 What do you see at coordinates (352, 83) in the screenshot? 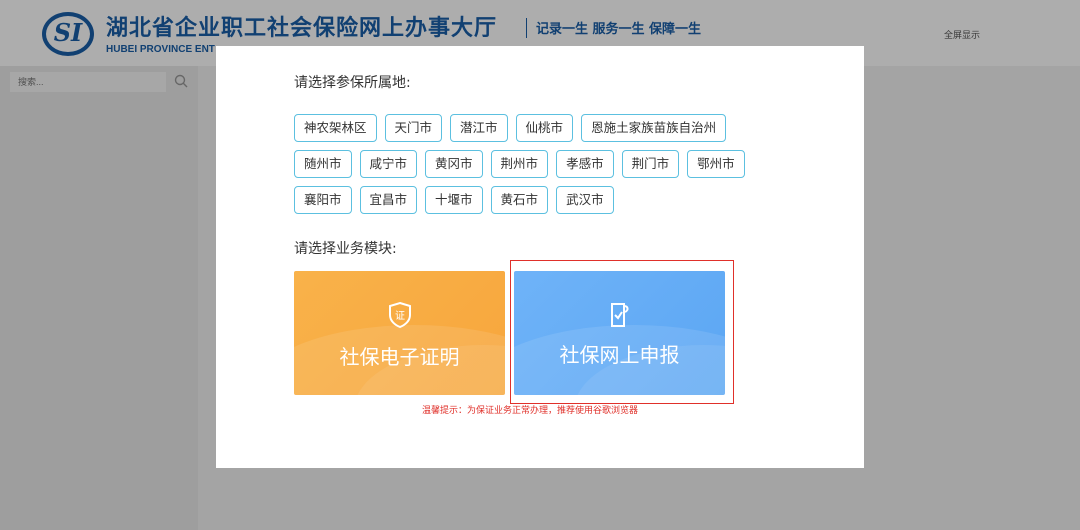
I see `region-prompt: 请选择参保所属地:` at bounding box center [352, 83].